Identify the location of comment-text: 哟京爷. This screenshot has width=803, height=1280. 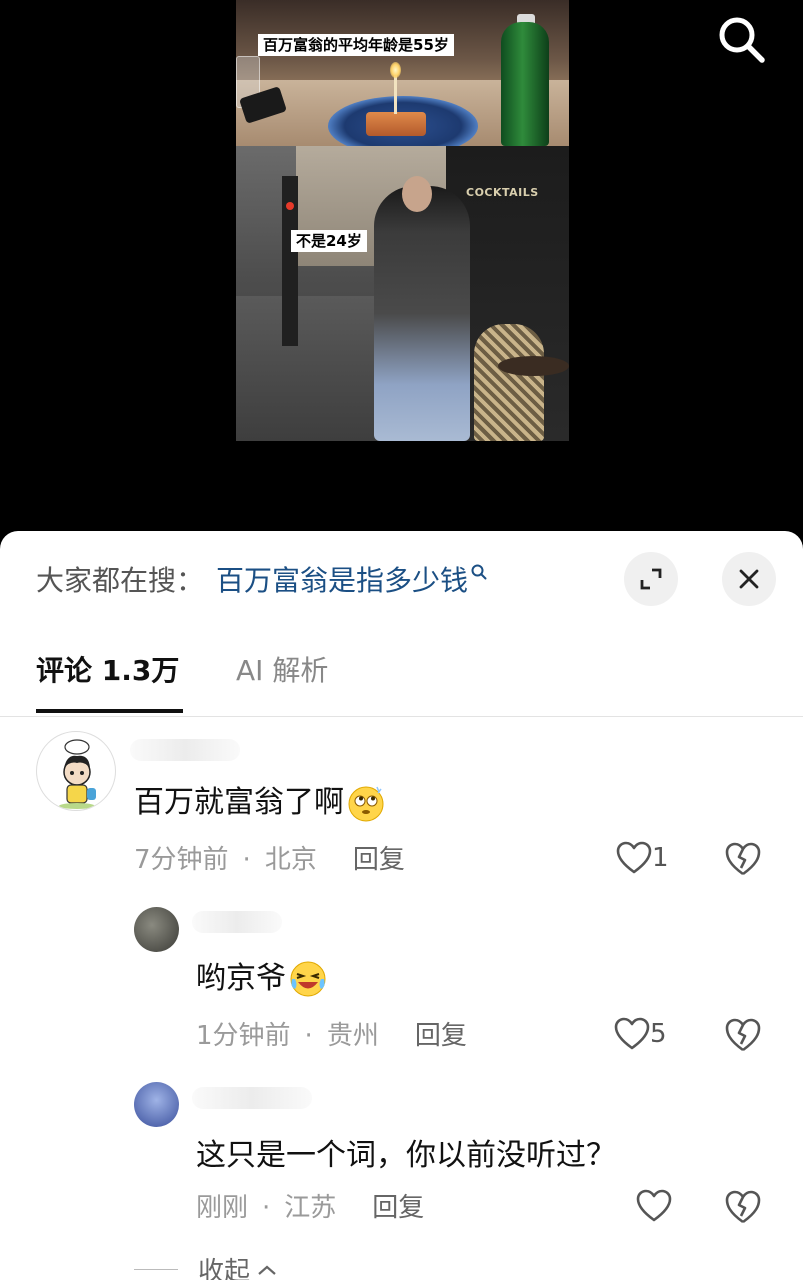
(262, 979).